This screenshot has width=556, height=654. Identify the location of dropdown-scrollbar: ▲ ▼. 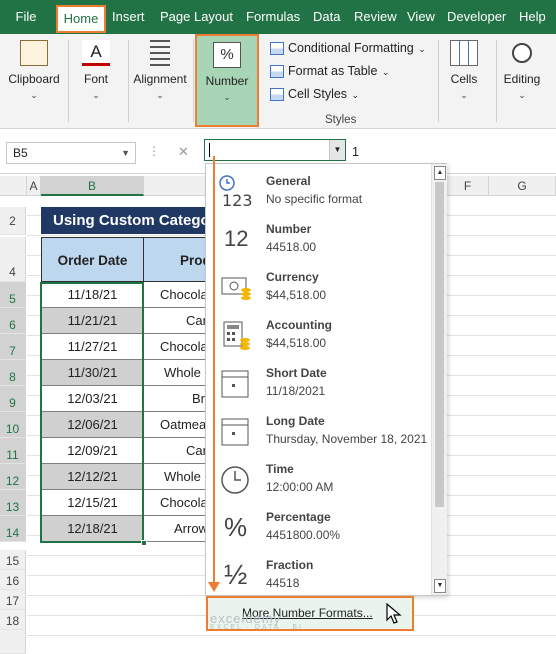
(439, 379).